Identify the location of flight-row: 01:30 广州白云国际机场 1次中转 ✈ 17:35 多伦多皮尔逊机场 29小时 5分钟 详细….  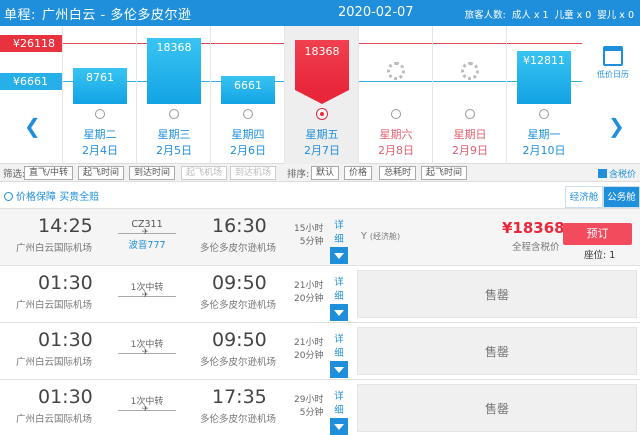
(320, 407).